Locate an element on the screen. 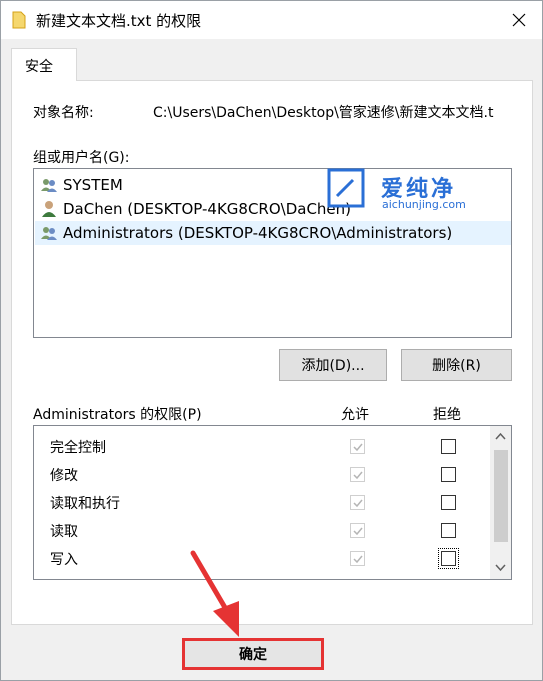 The image size is (543, 681). watermark-subtext: aichunjing.com is located at coordinates (424, 204).